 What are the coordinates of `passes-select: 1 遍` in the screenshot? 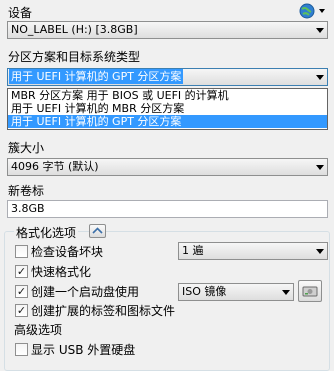 It's located at (253, 251).